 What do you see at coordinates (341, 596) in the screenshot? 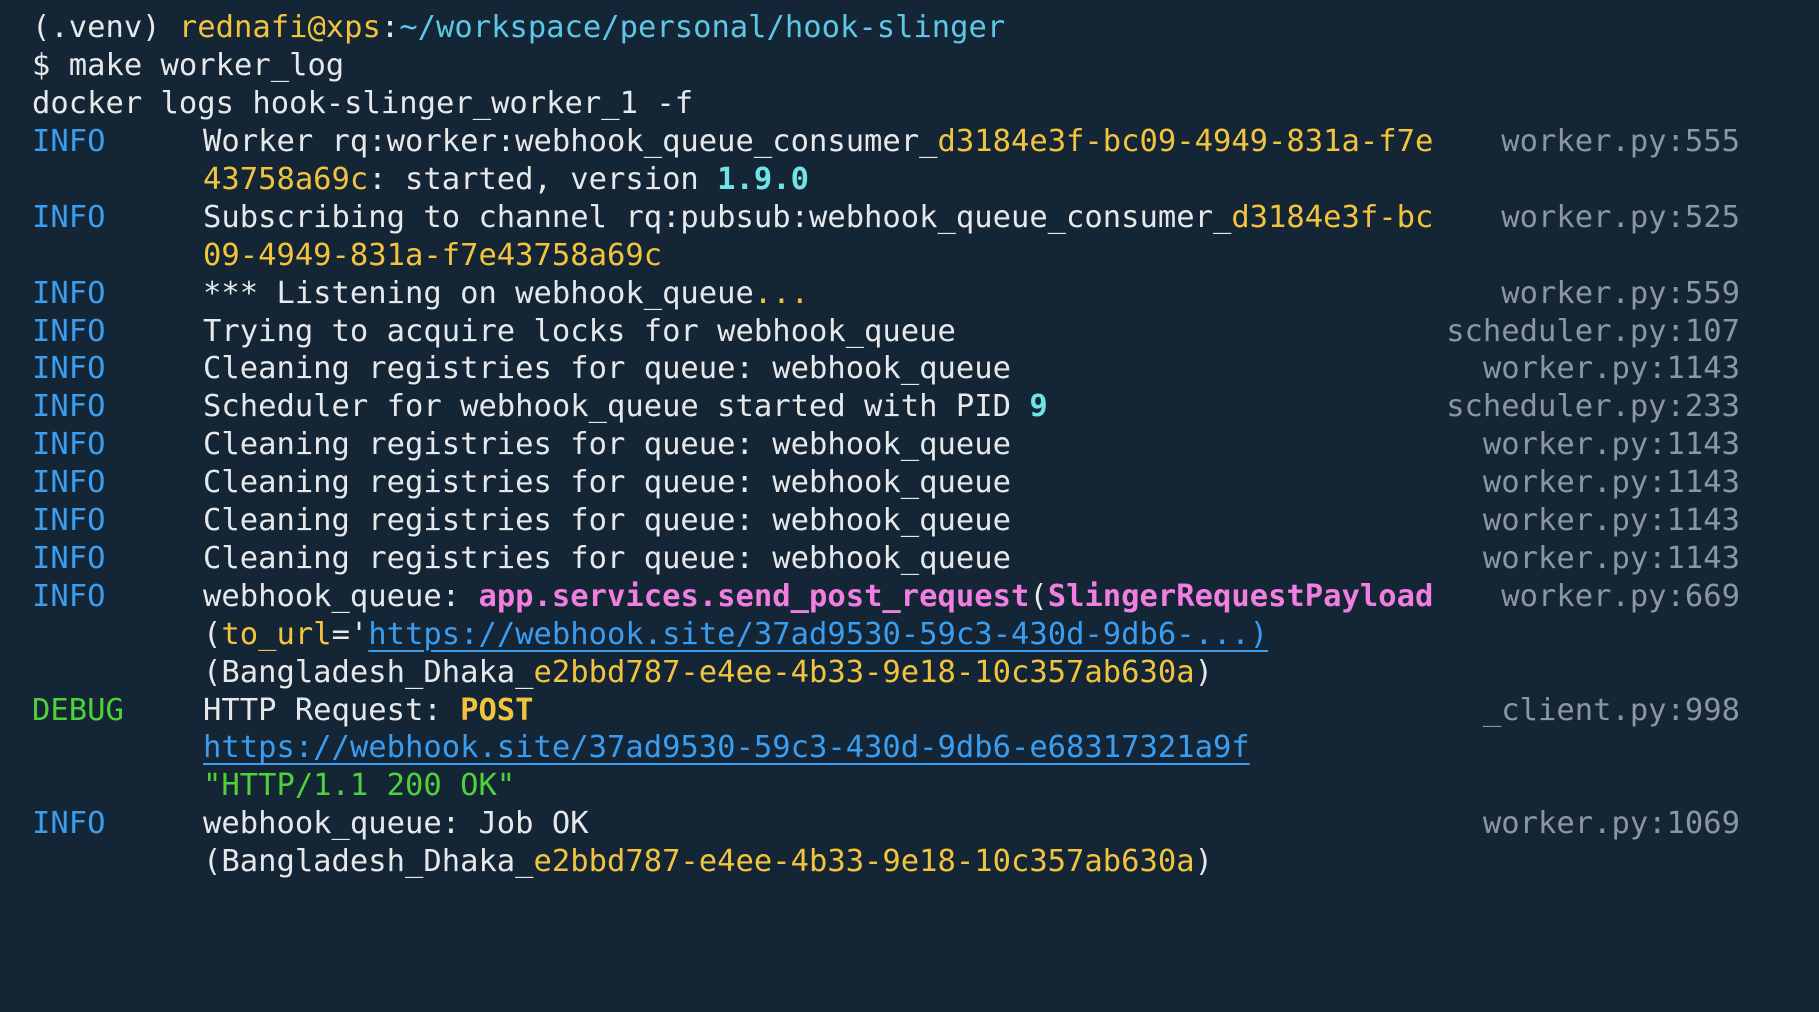
I see `log-text: webhook_queue:` at bounding box center [341, 596].